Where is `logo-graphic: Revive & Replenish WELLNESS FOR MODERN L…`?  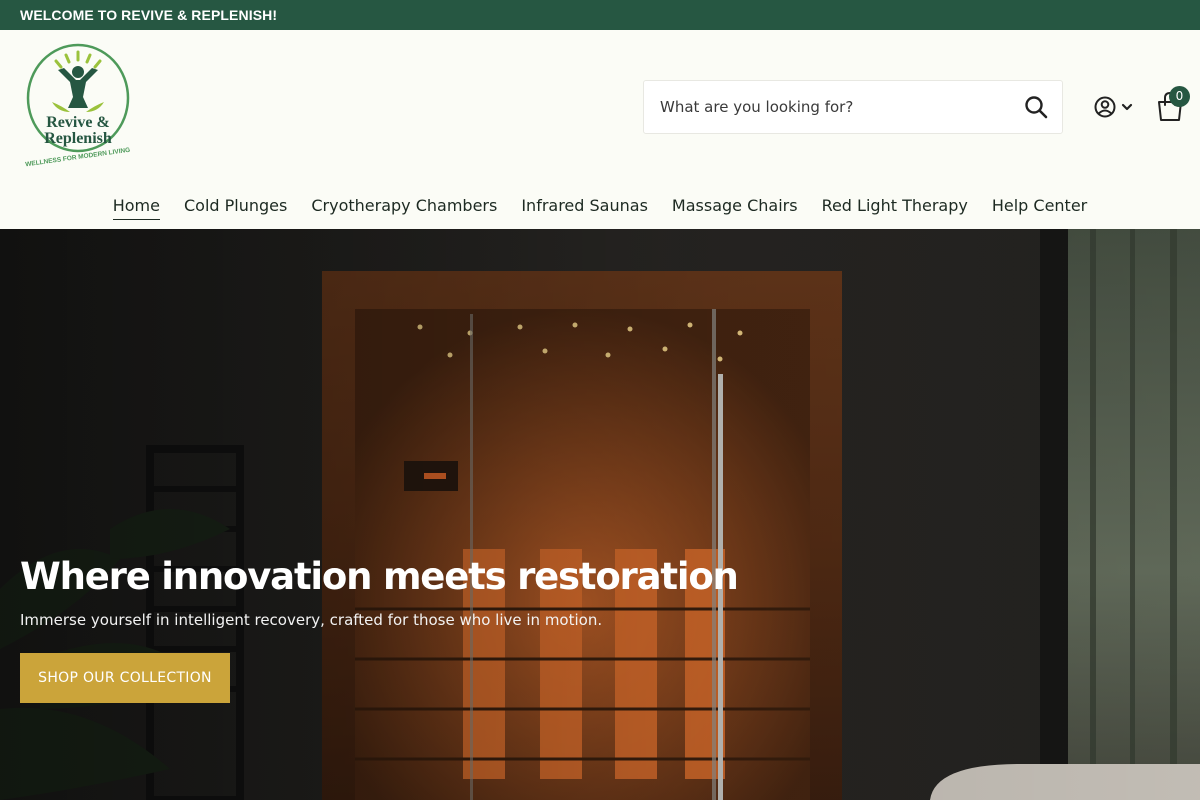 logo-graphic: Revive & Replenish WELLNESS FOR MODERN L… is located at coordinates (78, 105).